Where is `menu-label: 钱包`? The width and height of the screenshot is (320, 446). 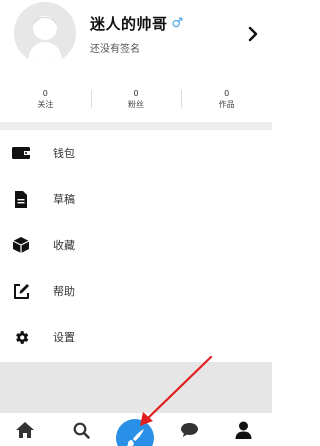
menu-label: 钱包 is located at coordinates (64, 153).